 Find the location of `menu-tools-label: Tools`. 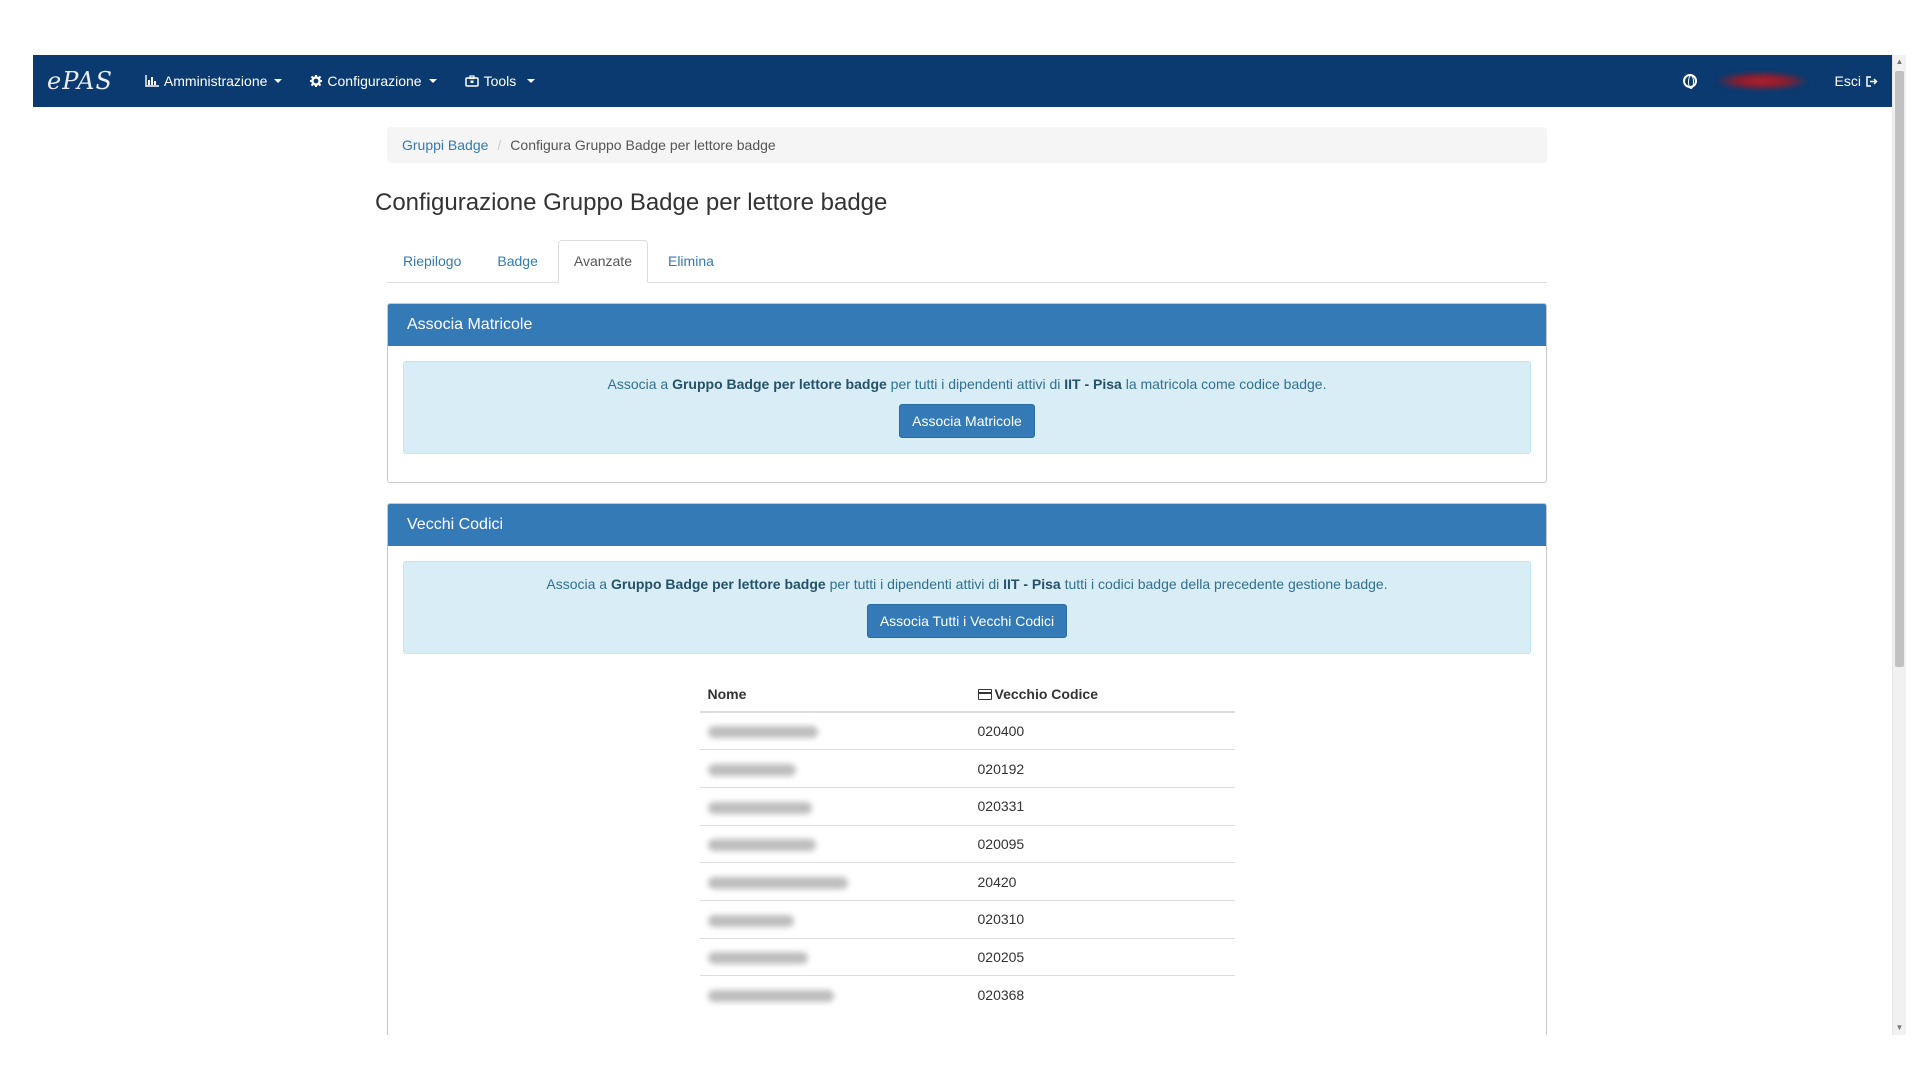

menu-tools-label: Tools is located at coordinates (500, 81).